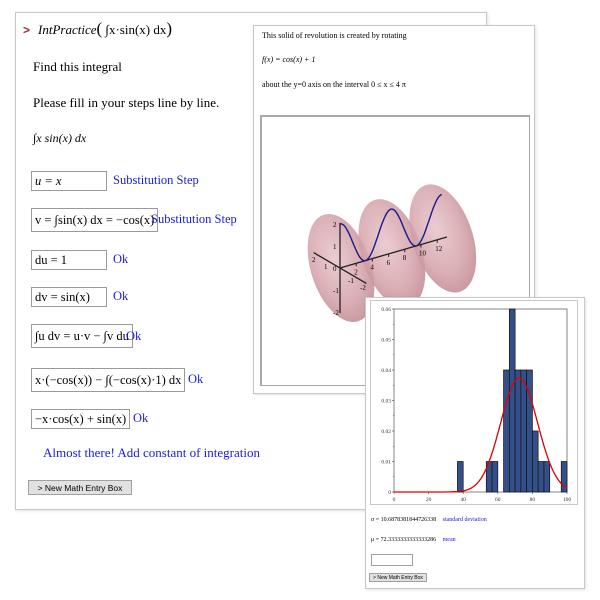 This screenshot has height=600, width=600. What do you see at coordinates (392, 560) in the screenshot?
I see `math-entry-input` at bounding box center [392, 560].